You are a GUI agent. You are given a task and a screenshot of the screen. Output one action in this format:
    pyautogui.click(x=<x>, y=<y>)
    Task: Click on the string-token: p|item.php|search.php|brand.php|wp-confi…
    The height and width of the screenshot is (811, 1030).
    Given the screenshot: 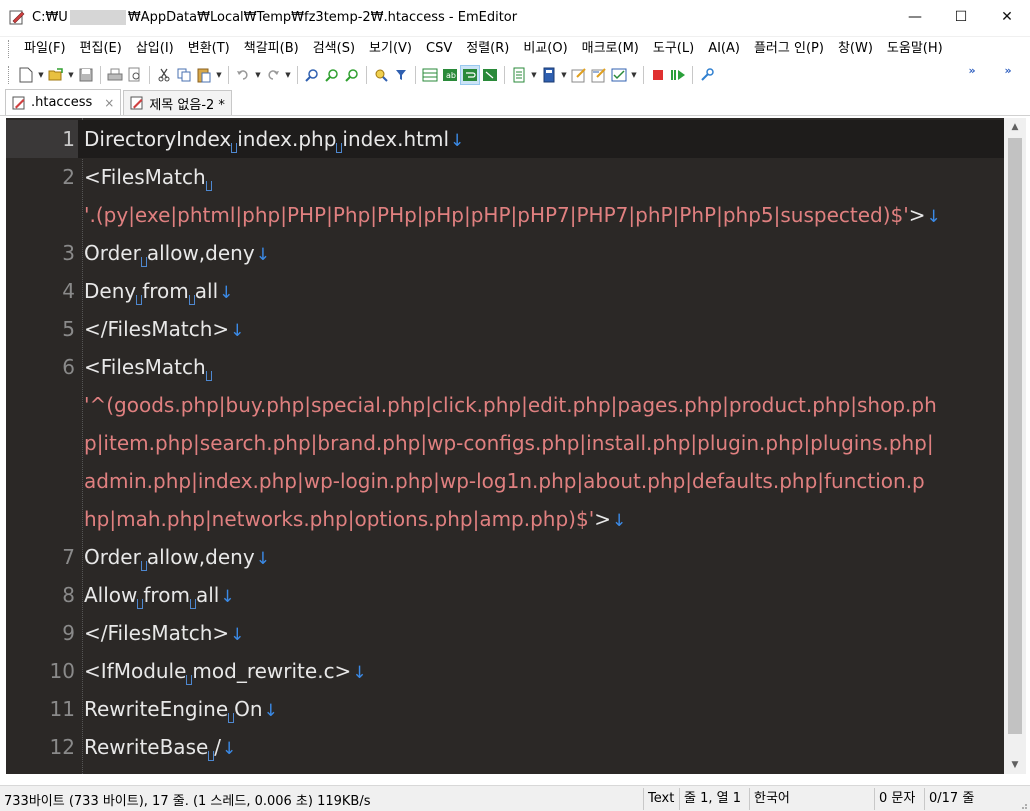 What is the action you would take?
    pyautogui.click(x=509, y=443)
    